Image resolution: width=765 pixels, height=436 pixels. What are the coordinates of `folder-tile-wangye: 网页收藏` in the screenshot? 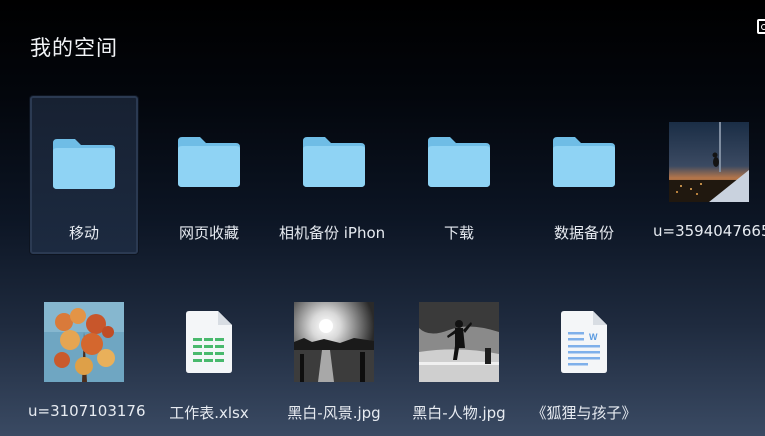 It's located at (209, 175).